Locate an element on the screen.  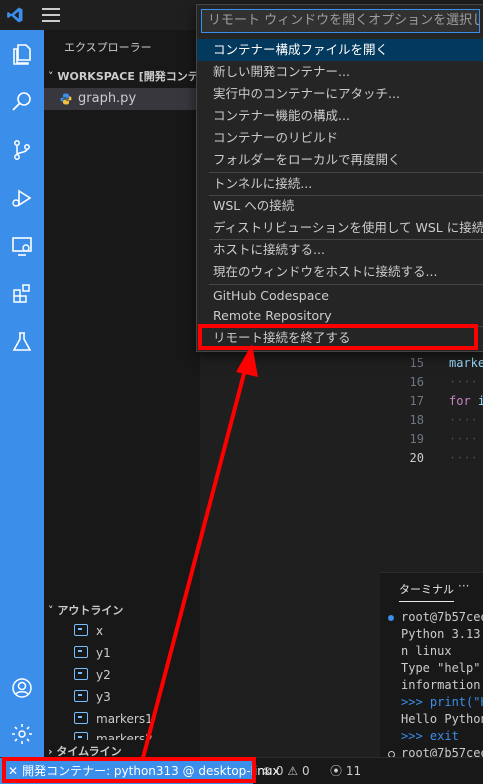
annotation-arrow-icon is located at coordinates (199, 551).